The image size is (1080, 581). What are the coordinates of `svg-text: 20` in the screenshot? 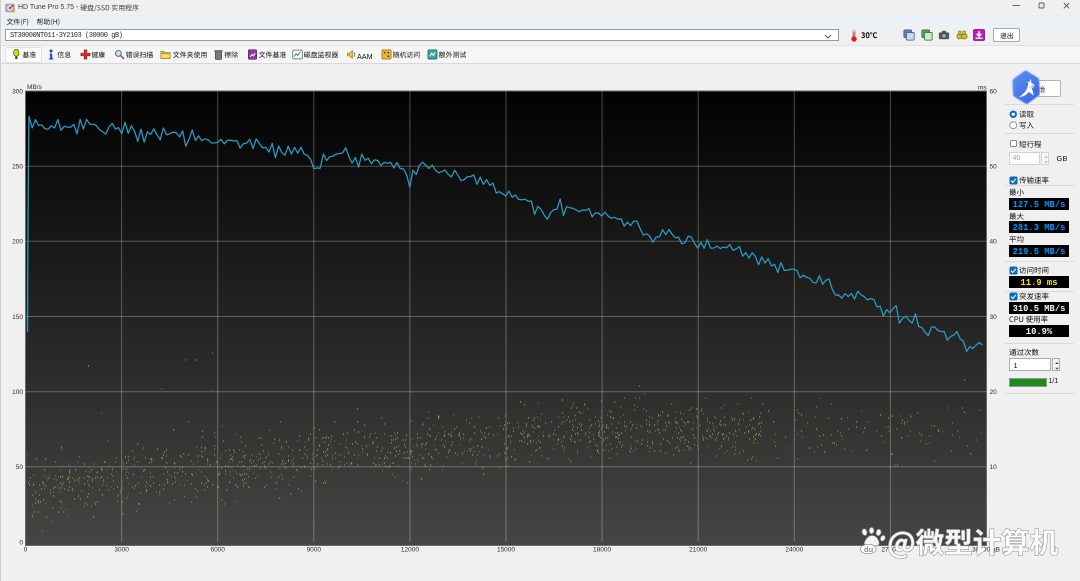 It's located at (994, 392).